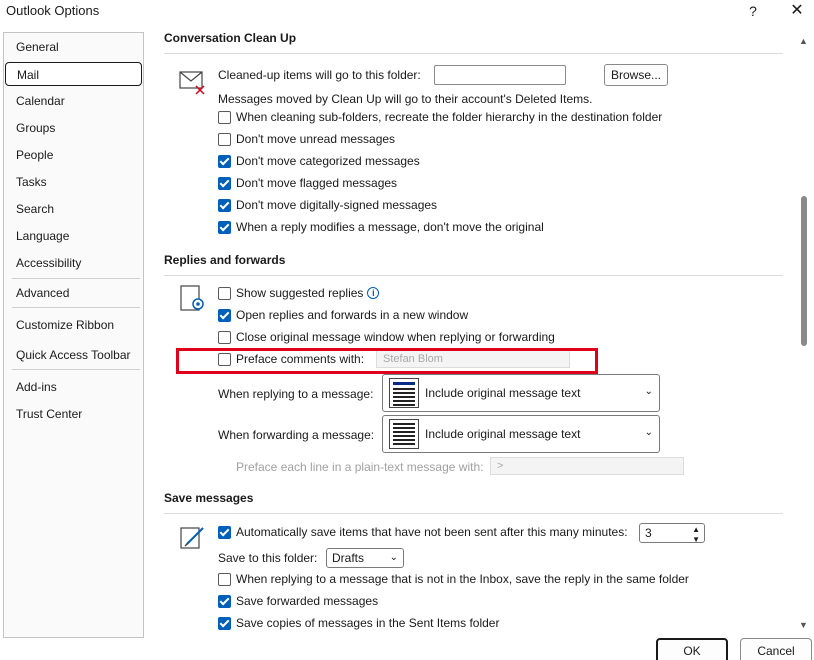 Image resolution: width=814 pixels, height=660 pixels. Describe the element at coordinates (230, 38) in the screenshot. I see `section-title-cleanup: Conversation Clean Up` at that location.